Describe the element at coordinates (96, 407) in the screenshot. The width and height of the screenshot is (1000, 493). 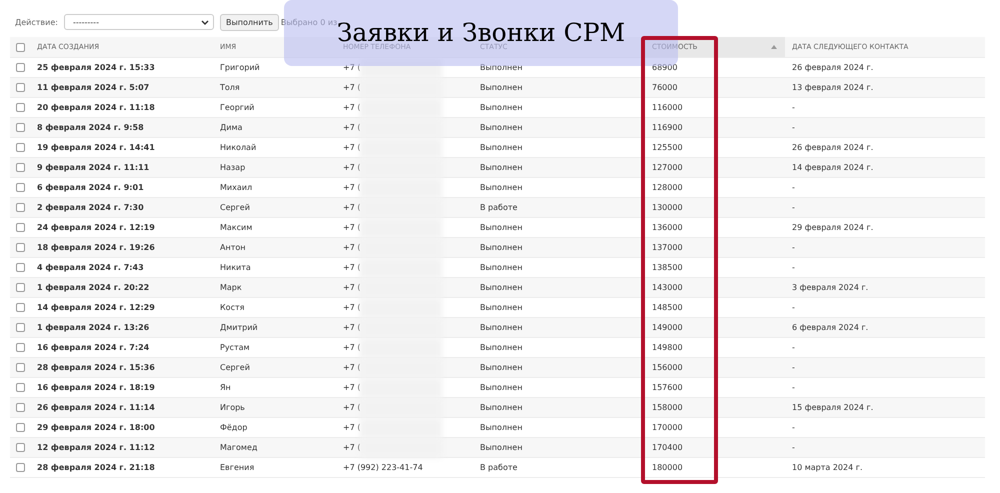
I see `created-date-link: 26 февраля 2024 г. 11:14` at that location.